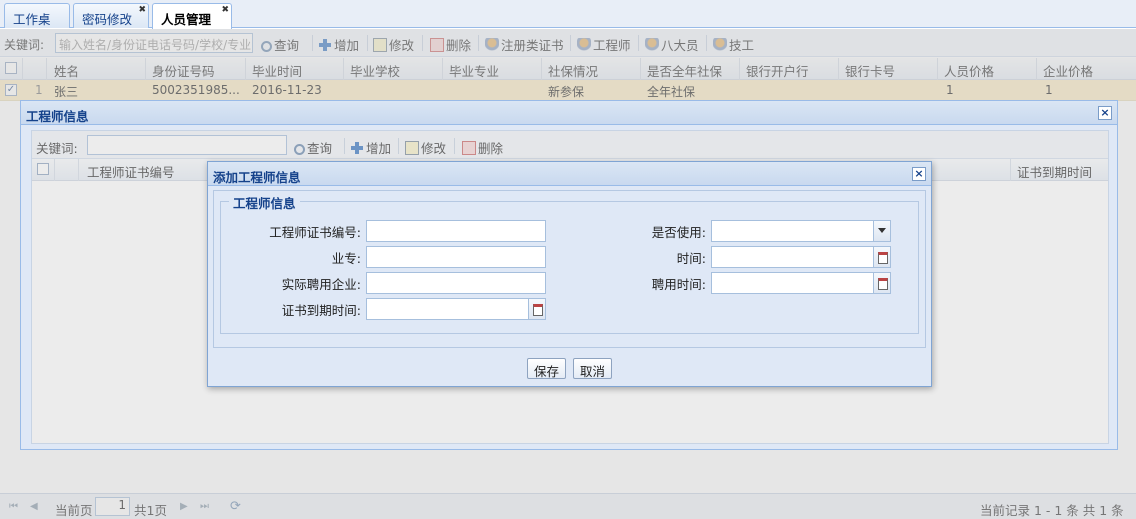 This screenshot has width=1136, height=519. I want to click on tab-label: 密码修改, so click(107, 19).